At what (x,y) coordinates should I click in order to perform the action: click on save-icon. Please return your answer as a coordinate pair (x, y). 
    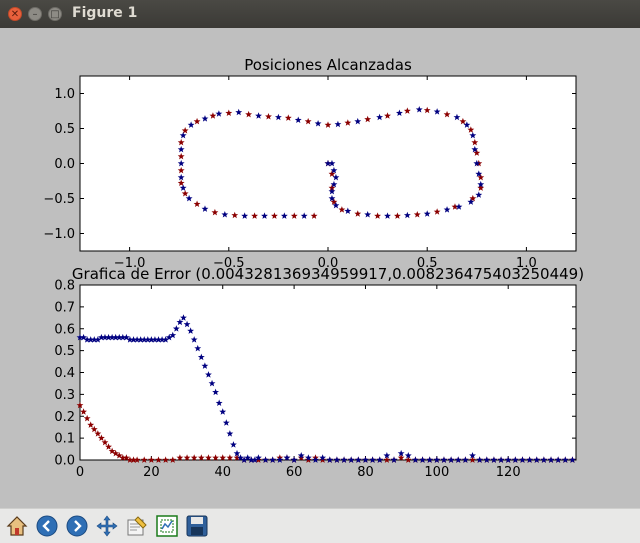
    Looking at the image, I should click on (197, 526).